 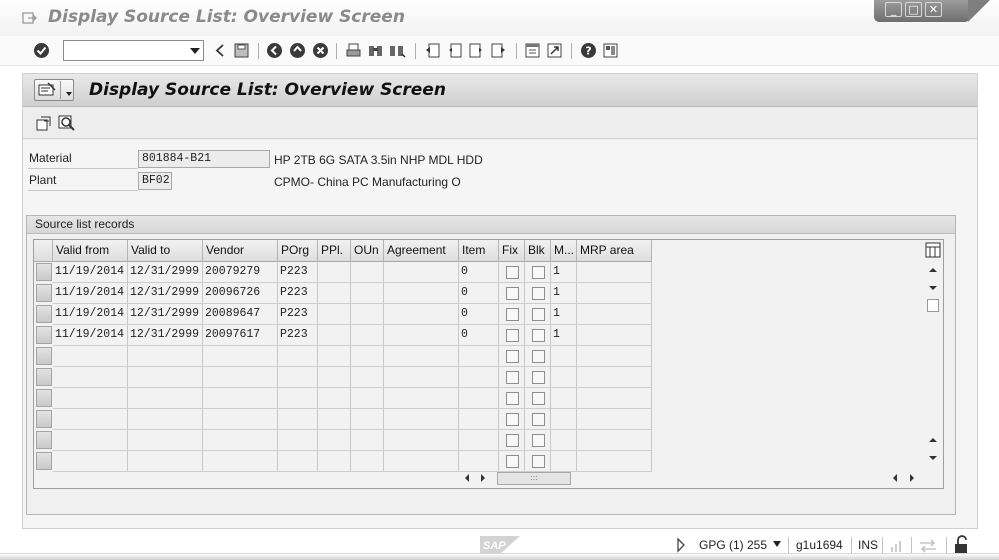 What do you see at coordinates (90, 251) in the screenshot?
I see `column-header-valid-from: Valid from` at bounding box center [90, 251].